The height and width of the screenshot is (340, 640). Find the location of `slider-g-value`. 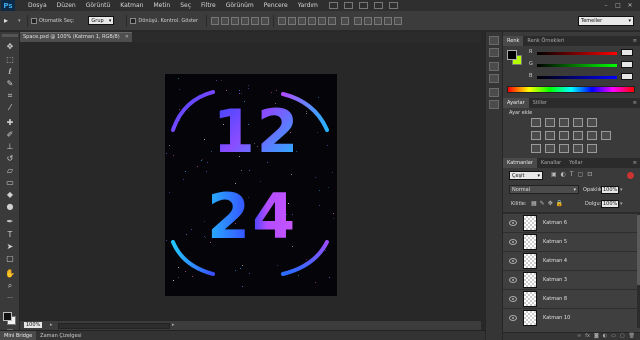

slider-g-value is located at coordinates (627, 64).